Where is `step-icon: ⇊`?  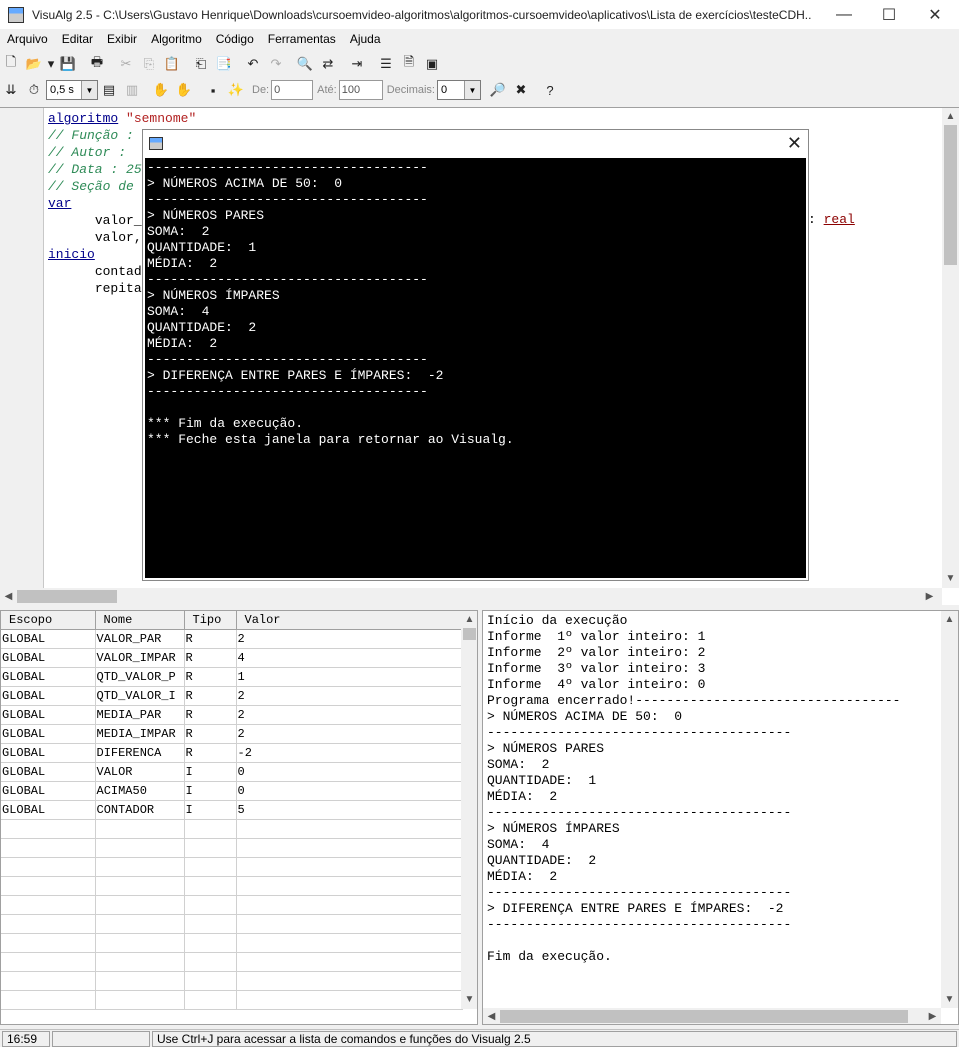
step-icon: ⇊ is located at coordinates (11, 90).